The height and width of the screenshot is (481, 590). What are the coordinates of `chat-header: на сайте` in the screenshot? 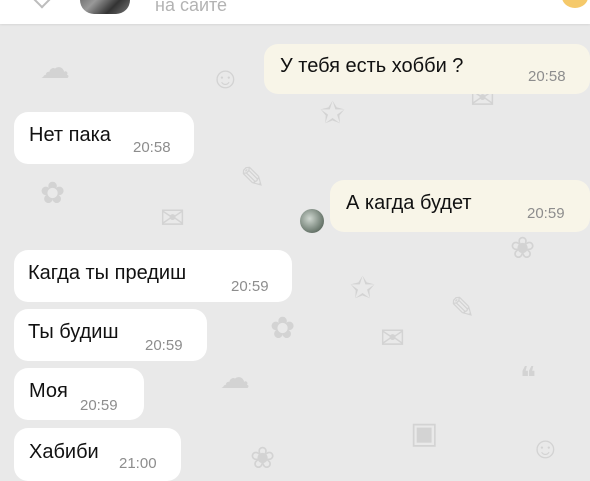 It's located at (295, 12).